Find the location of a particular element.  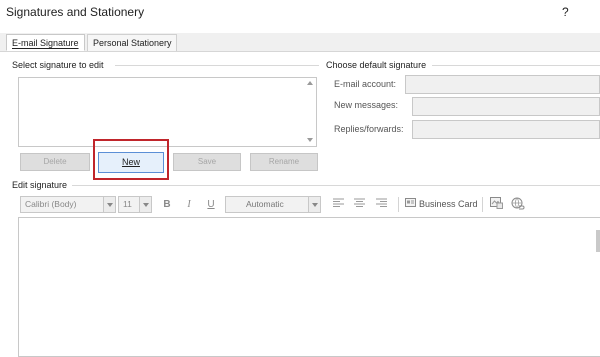

scroll-up-icon is located at coordinates (310, 83).